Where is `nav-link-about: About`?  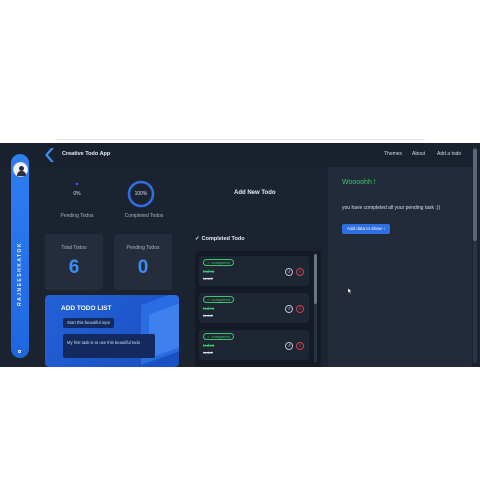 nav-link-about: About is located at coordinates (418, 154).